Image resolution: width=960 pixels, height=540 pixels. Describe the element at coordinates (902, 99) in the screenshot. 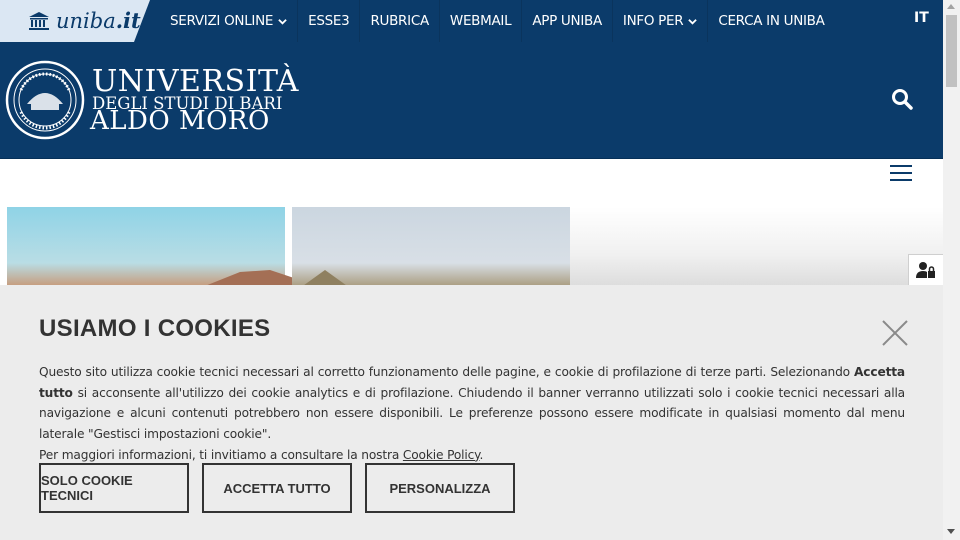

I see `search-icon` at that location.